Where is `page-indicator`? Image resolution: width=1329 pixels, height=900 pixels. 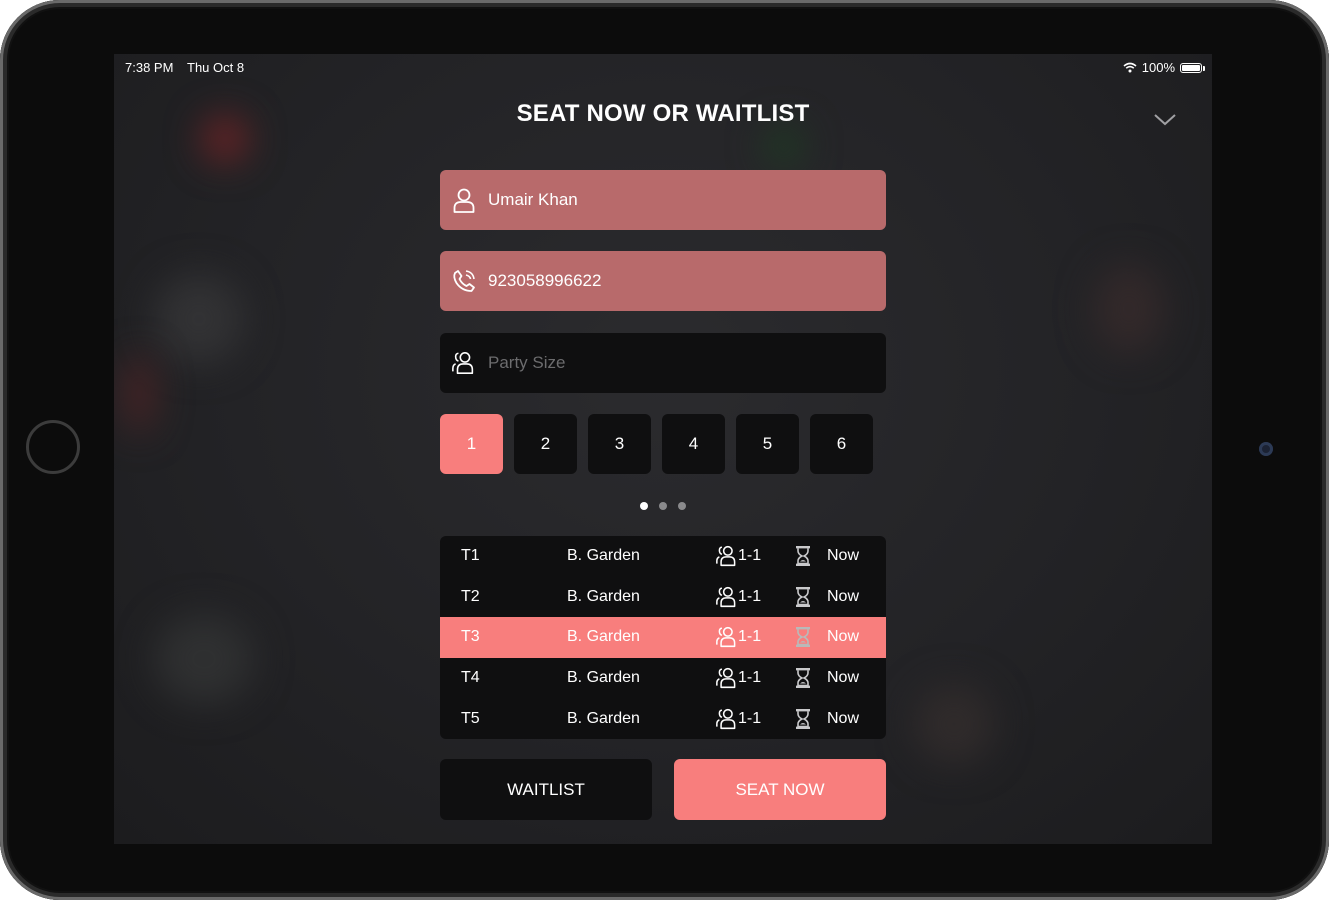 page-indicator is located at coordinates (663, 506).